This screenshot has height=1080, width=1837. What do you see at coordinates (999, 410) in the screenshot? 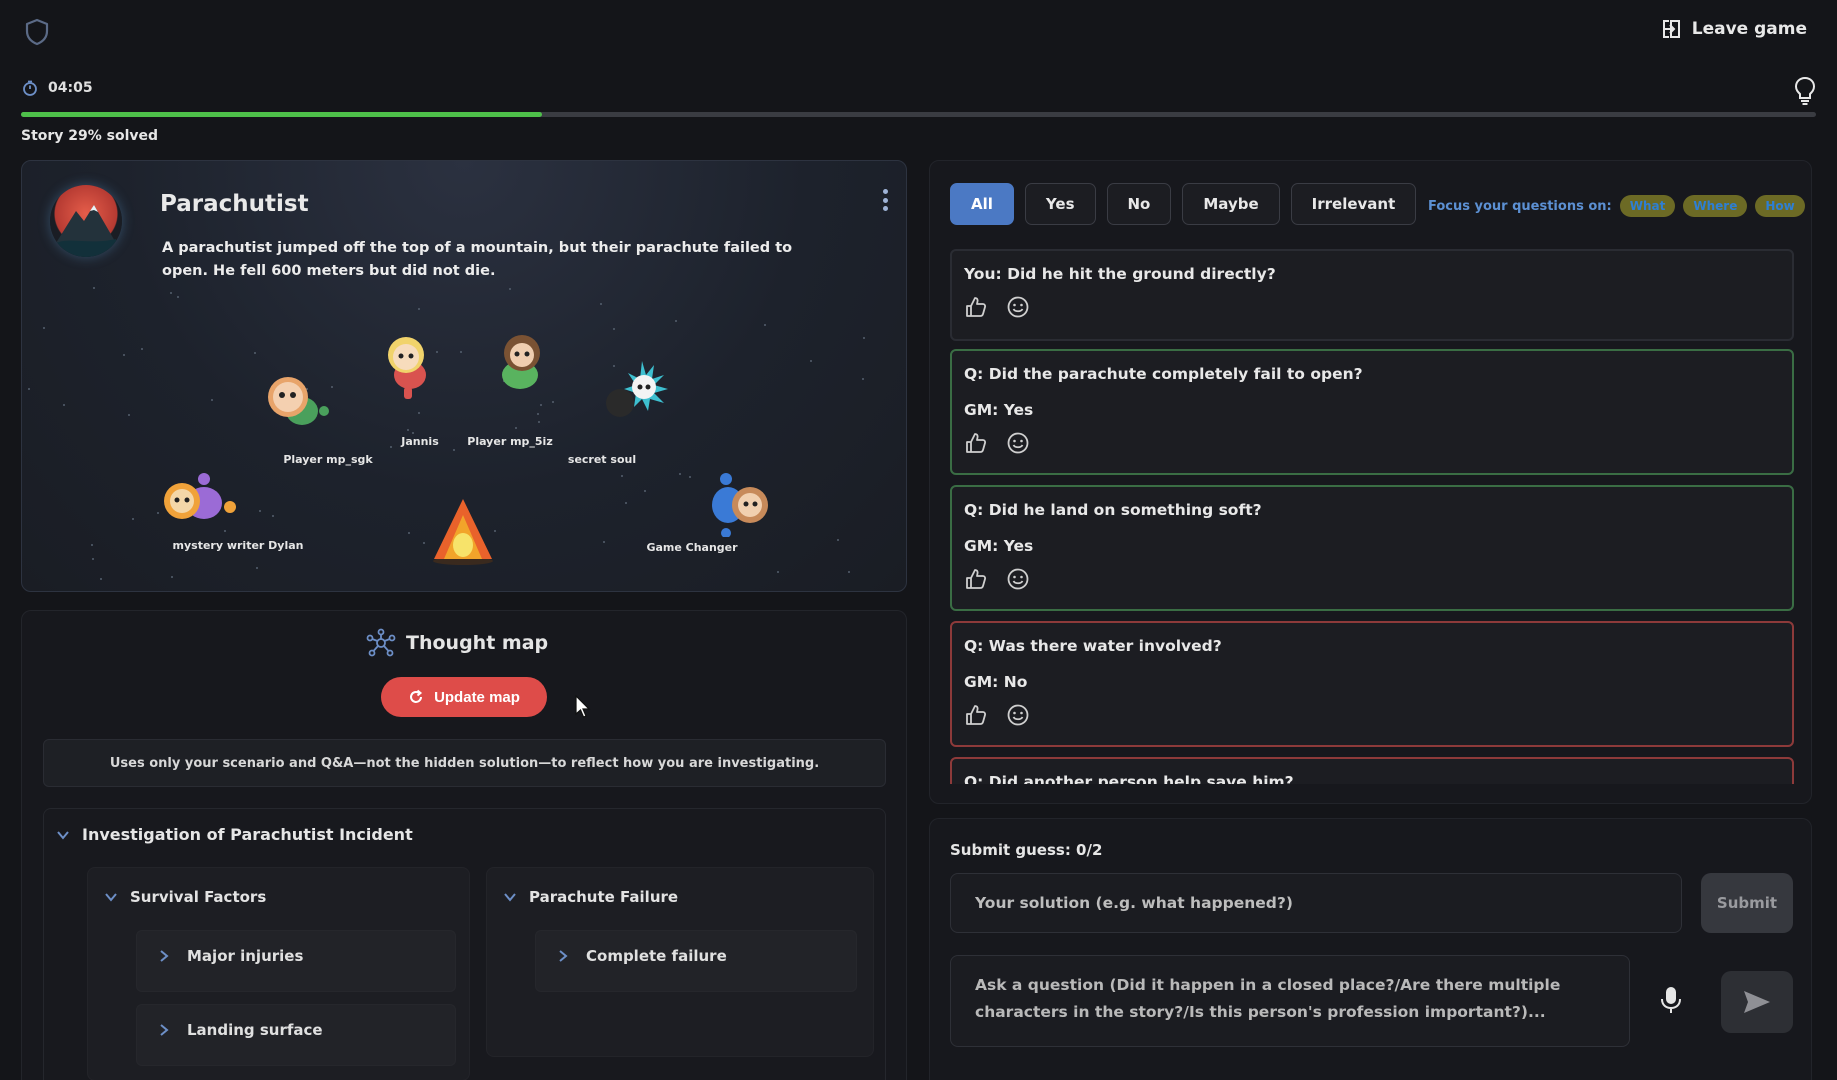
I see `qa-answer: GM: Yes` at bounding box center [999, 410].